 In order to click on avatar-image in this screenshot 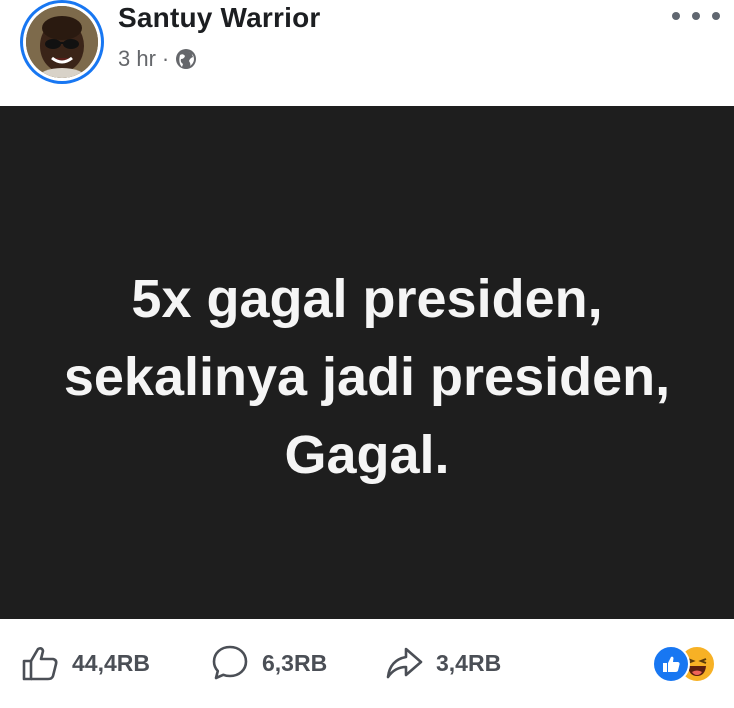, I will do `click(62, 42)`.